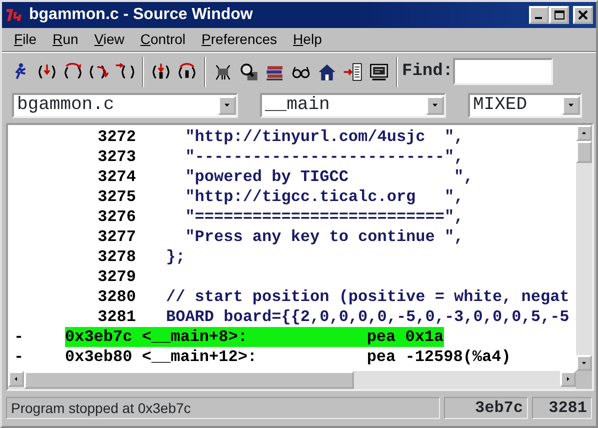 The image size is (598, 428). Describe the element at coordinates (99, 357) in the screenshot. I see `address: 0x3eb80` at that location.